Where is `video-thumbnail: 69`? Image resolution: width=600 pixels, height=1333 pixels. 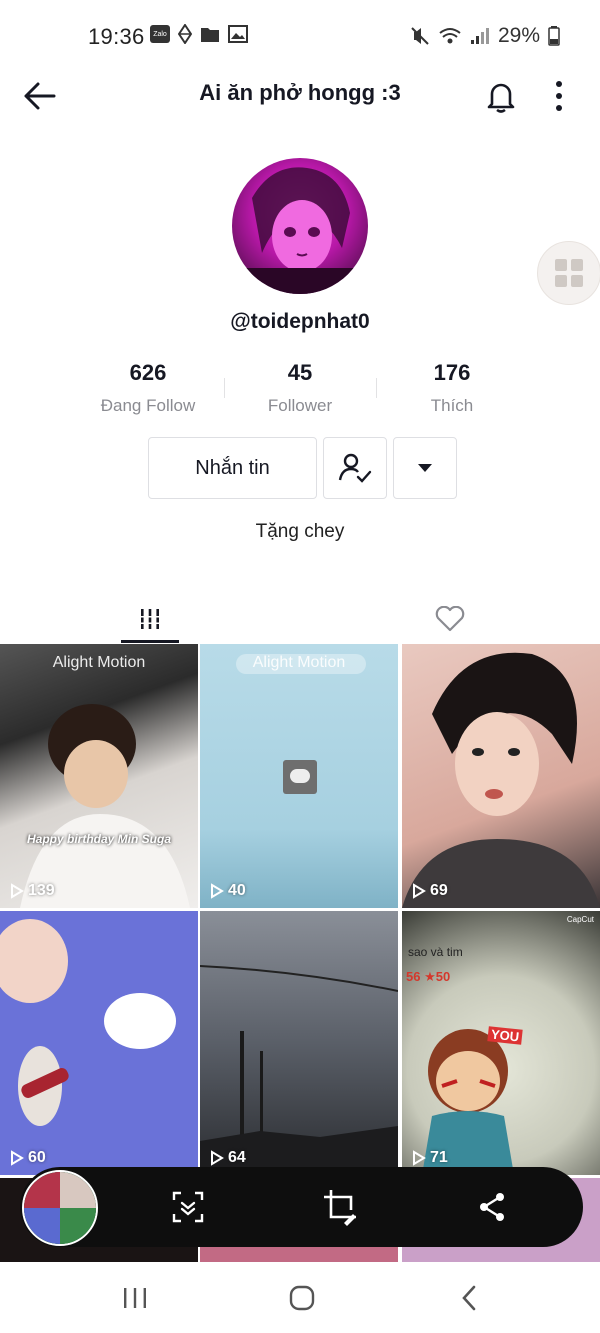
video-thumbnail: 69 is located at coordinates (501, 776).